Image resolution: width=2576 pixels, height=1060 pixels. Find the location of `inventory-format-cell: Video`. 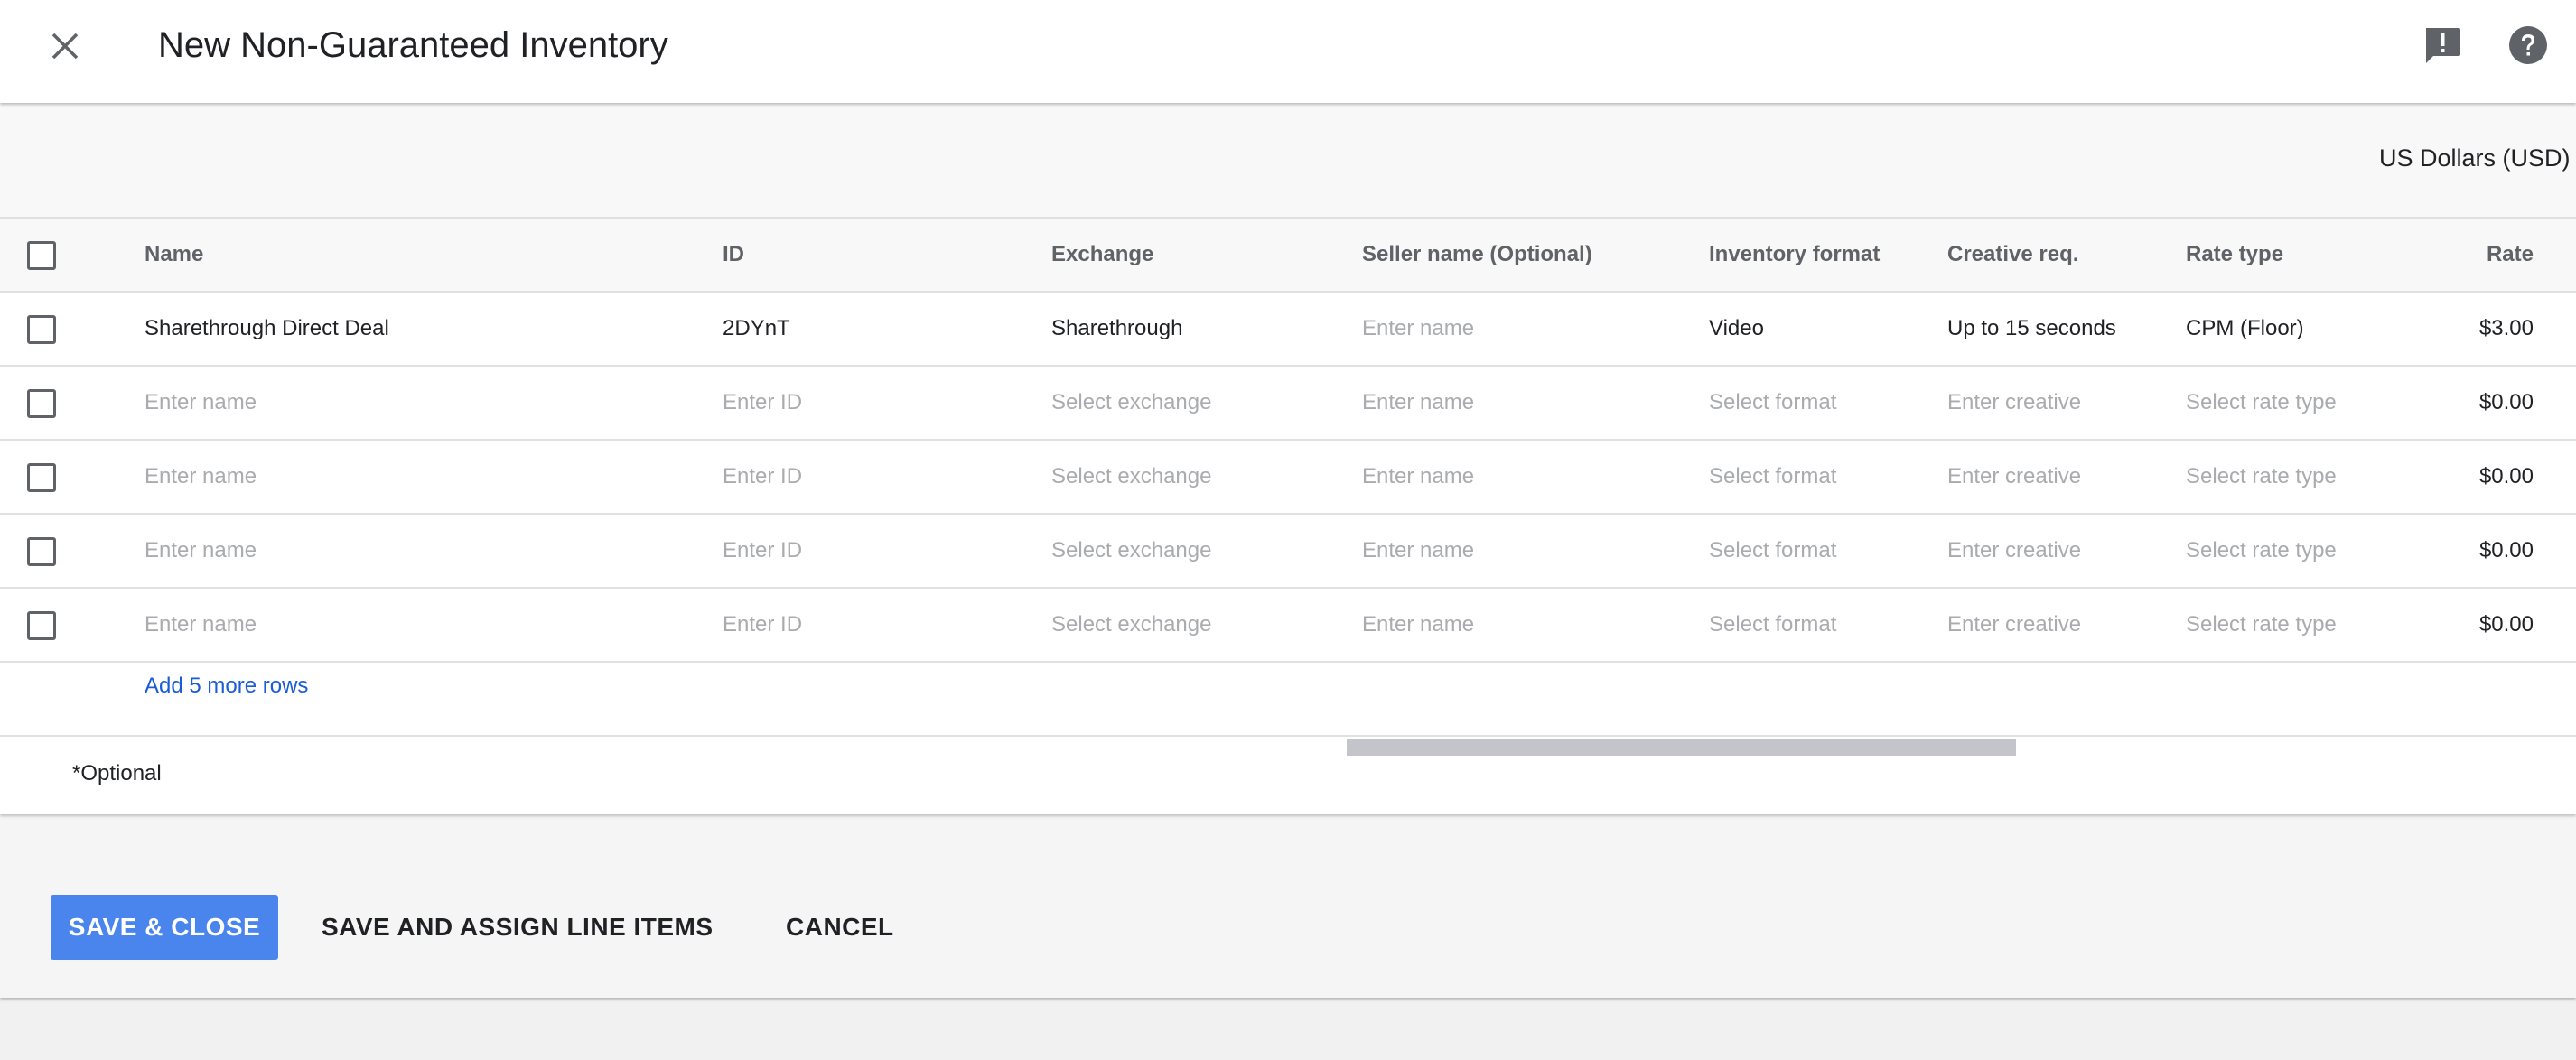

inventory-format-cell: Video is located at coordinates (1736, 329).